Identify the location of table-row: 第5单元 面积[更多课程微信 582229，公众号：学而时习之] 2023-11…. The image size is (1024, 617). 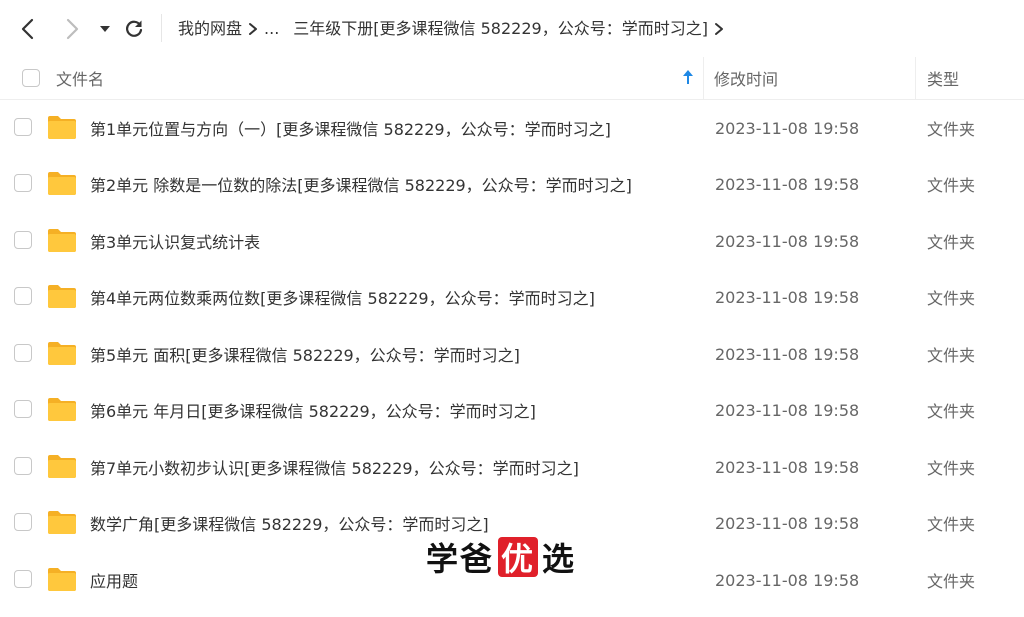
(512, 354).